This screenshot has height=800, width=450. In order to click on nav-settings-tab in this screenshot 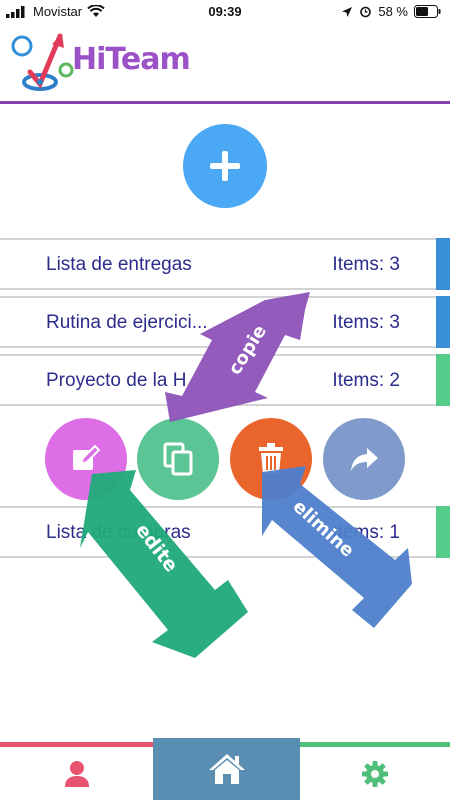, I will do `click(375, 773)`.